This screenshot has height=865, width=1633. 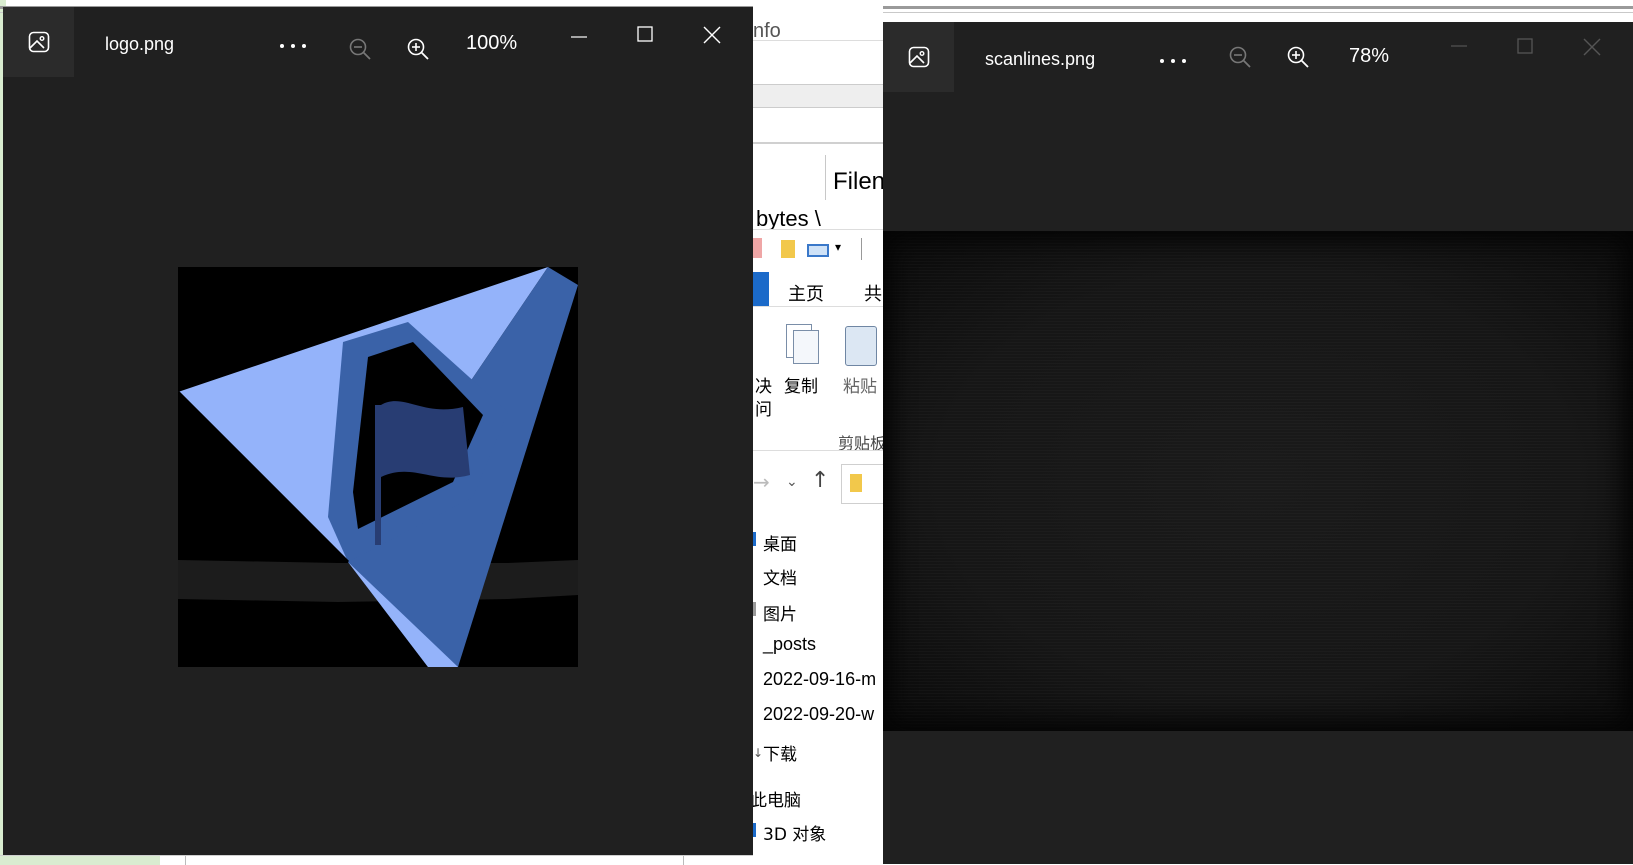 I want to click on nav-item-posts: _posts, so click(x=789, y=644).